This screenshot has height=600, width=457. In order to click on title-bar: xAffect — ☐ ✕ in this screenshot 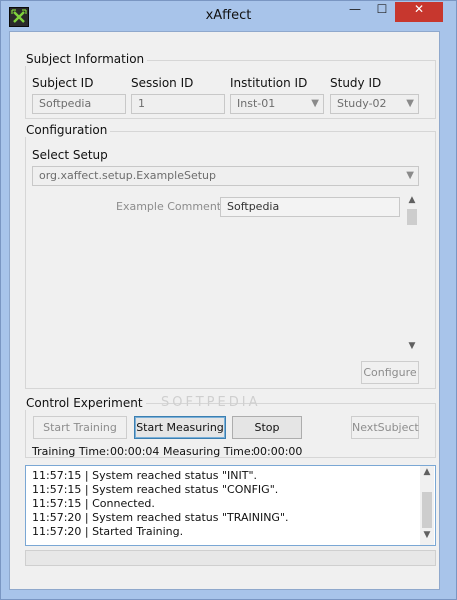, I will do `click(228, 16)`.